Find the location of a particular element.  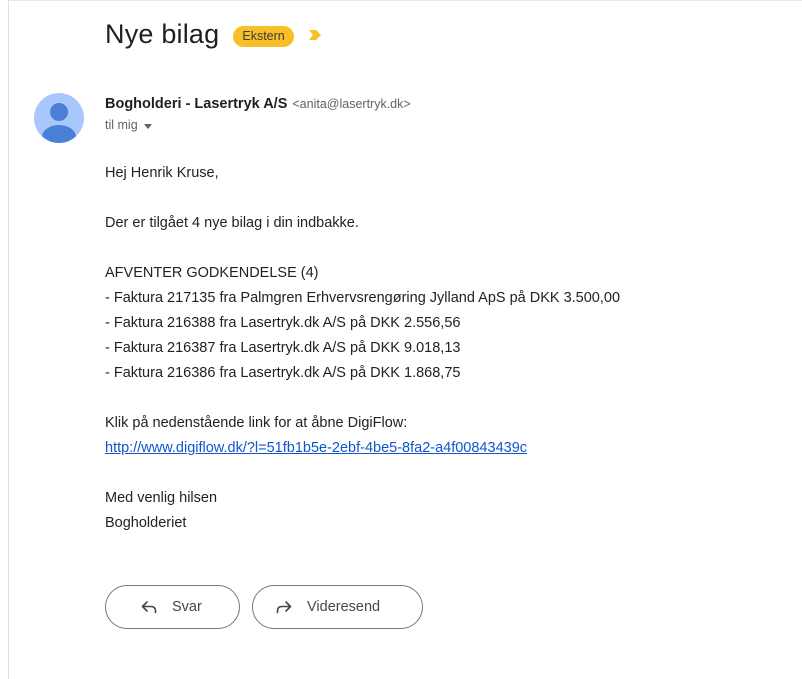

signature: Bogholderiet is located at coordinates (146, 523).